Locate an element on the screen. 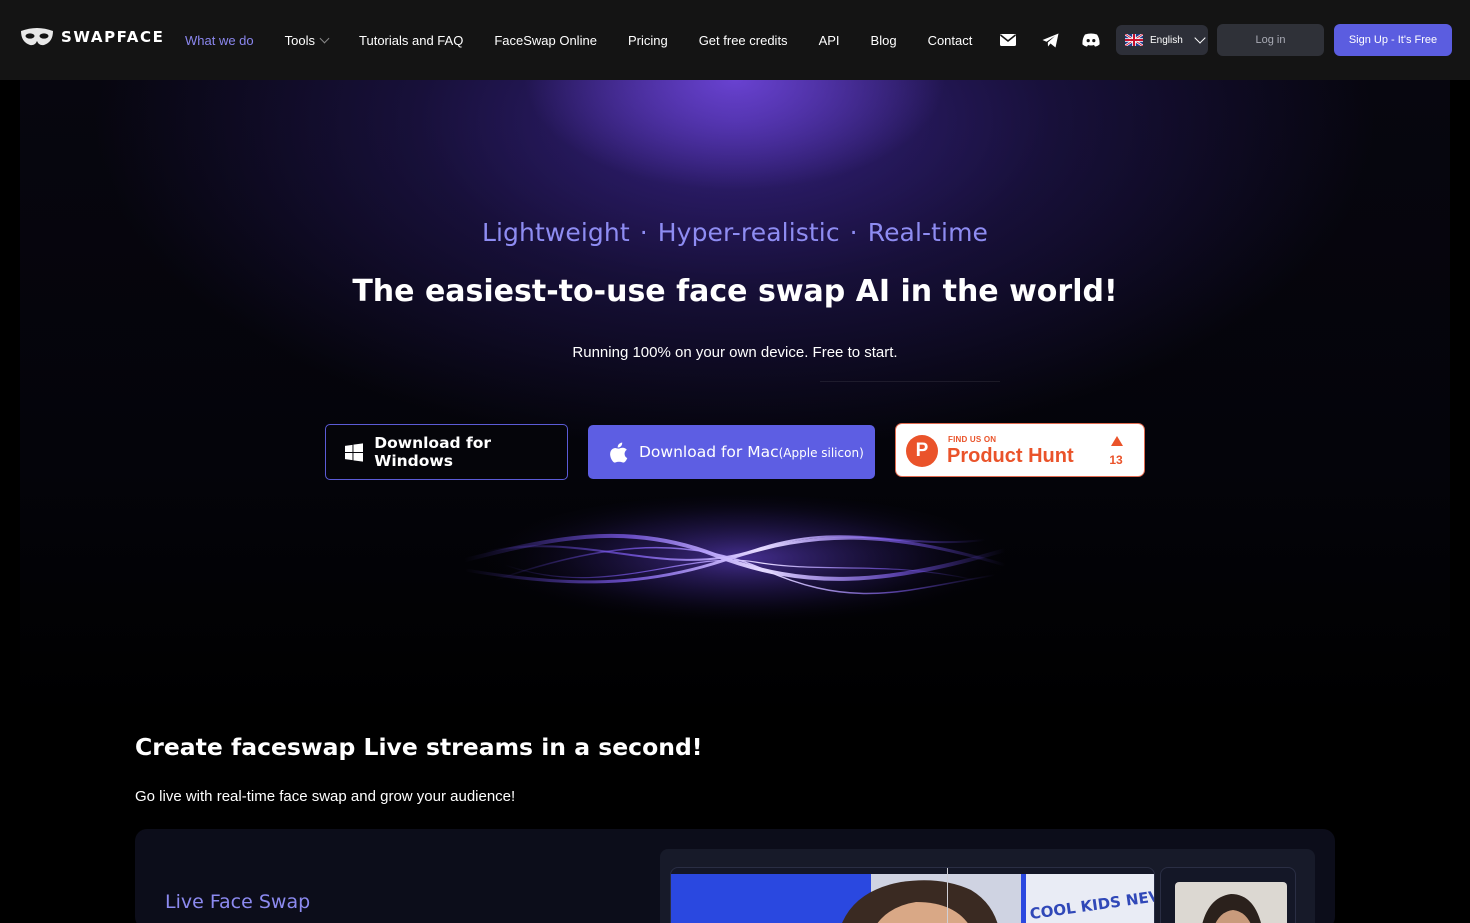 The image size is (1470, 923). telegram-icon is located at coordinates (1050, 40).